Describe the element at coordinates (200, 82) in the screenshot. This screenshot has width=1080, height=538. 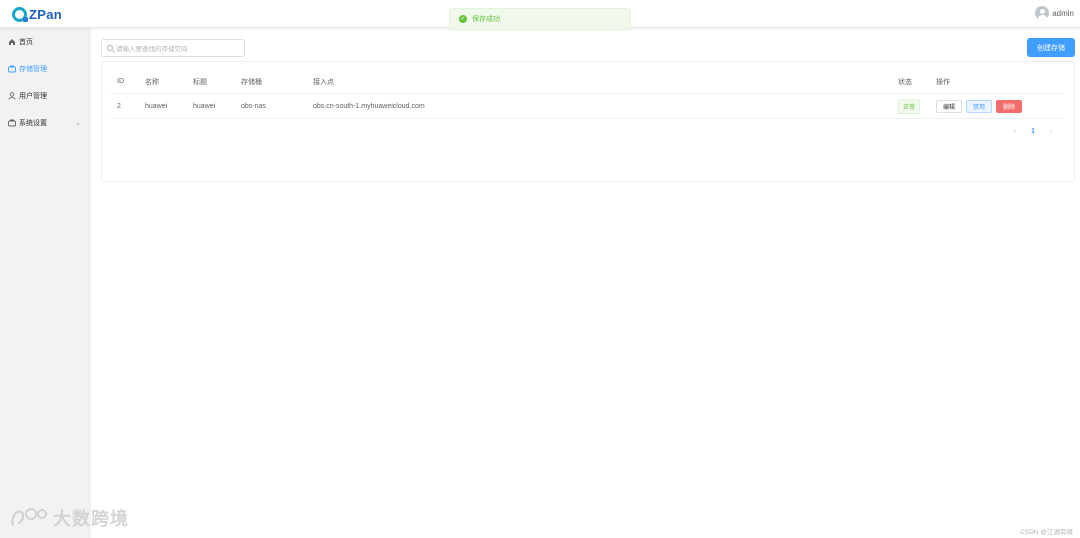
I see `column-header-title: 标题` at that location.